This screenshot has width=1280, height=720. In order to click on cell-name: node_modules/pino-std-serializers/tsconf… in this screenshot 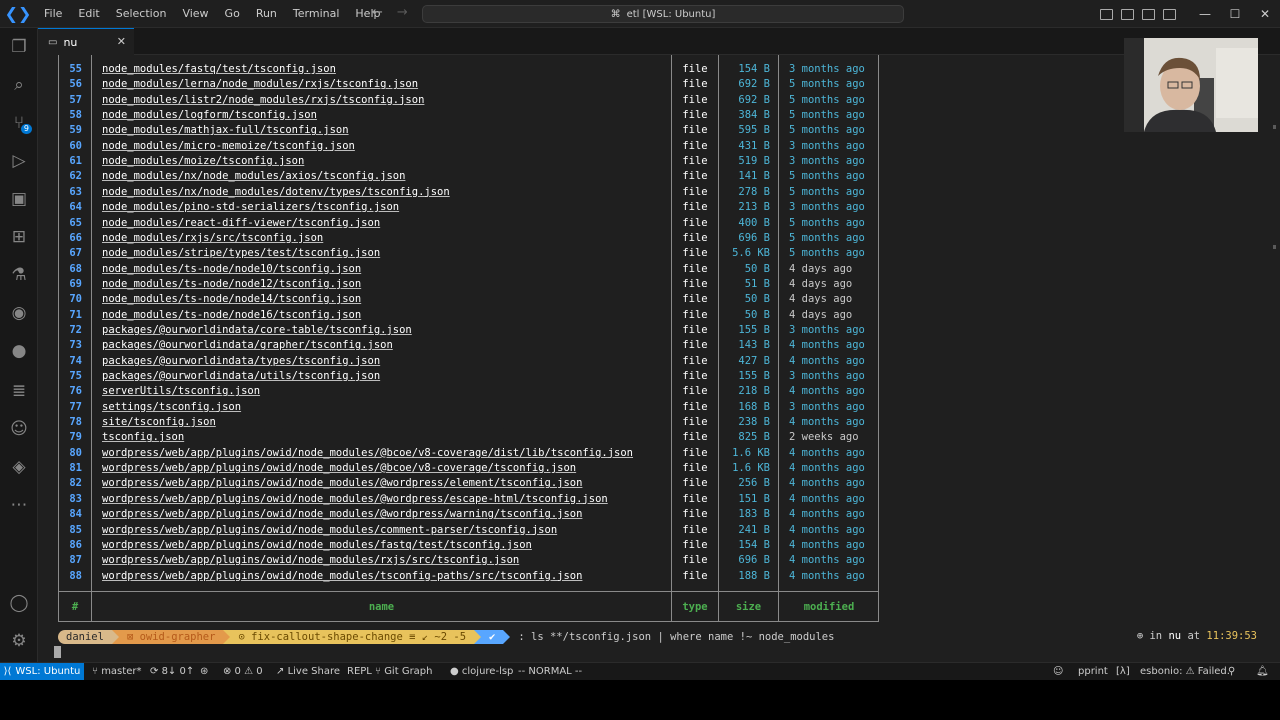, I will do `click(250, 207)`.